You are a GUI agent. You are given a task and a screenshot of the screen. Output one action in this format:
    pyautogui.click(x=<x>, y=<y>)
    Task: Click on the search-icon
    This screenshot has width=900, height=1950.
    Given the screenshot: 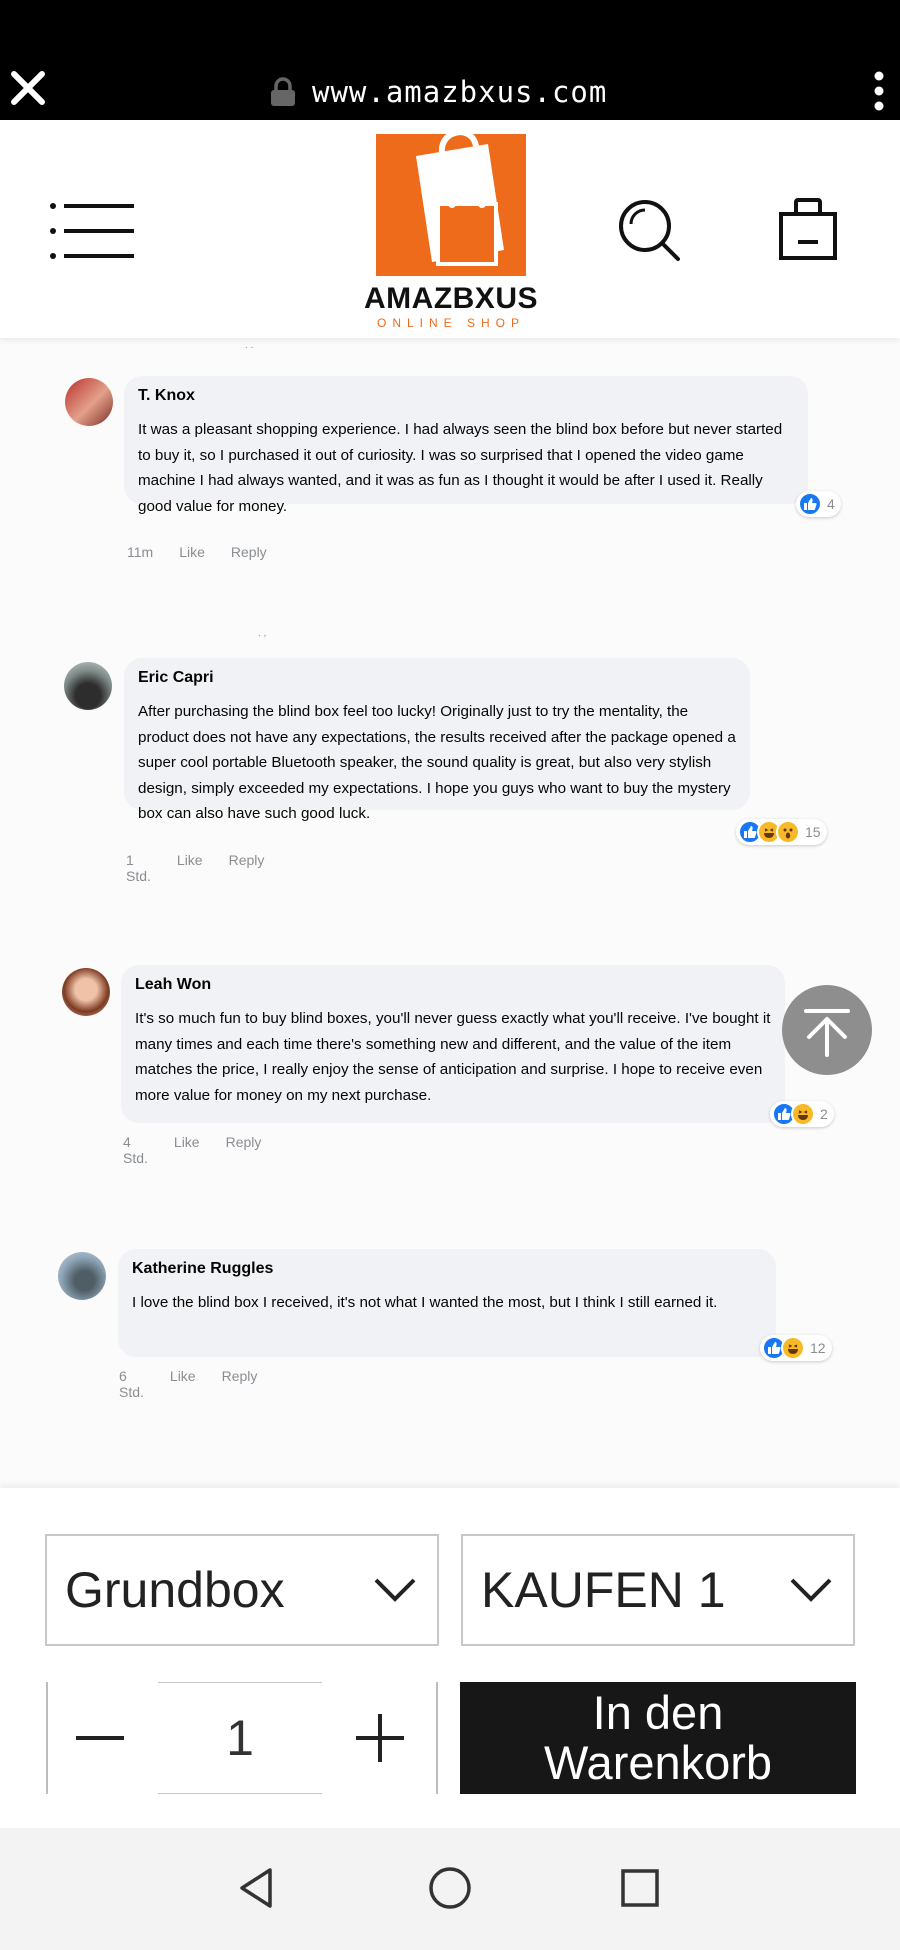 What is the action you would take?
    pyautogui.click(x=649, y=230)
    